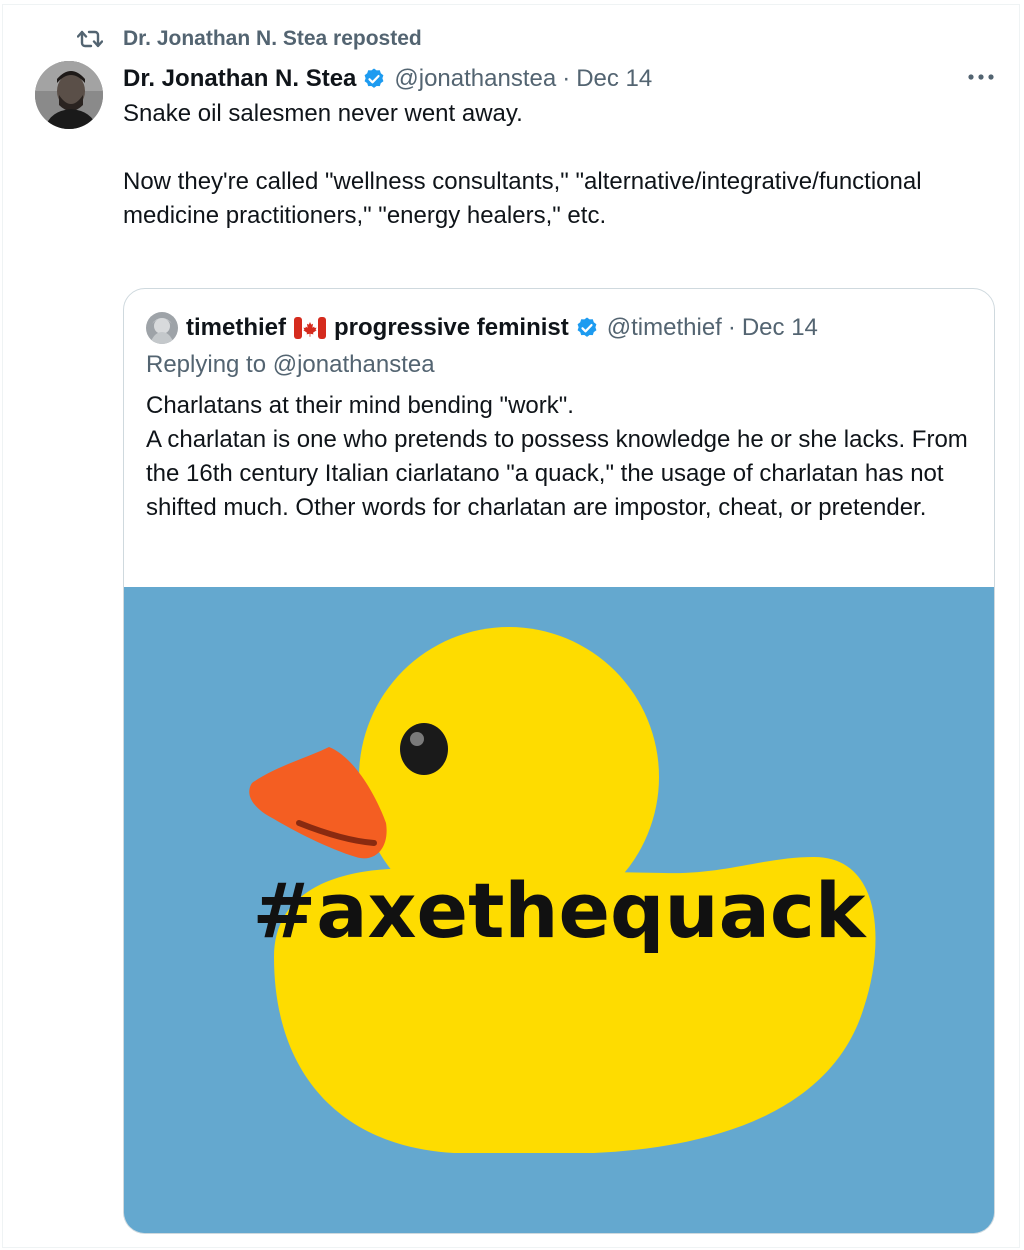  I want to click on more-icon, so click(981, 77).